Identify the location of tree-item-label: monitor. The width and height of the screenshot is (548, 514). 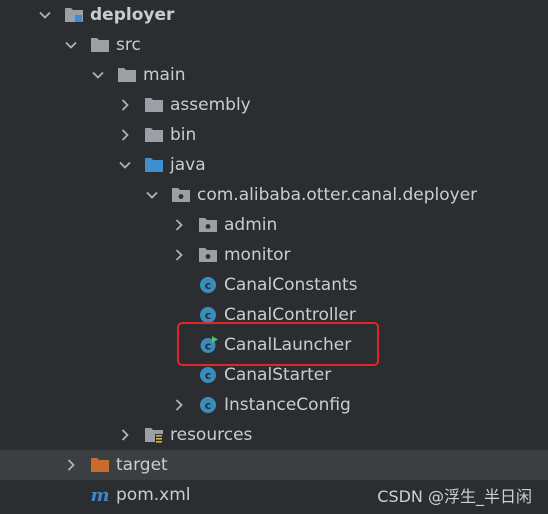
(257, 255).